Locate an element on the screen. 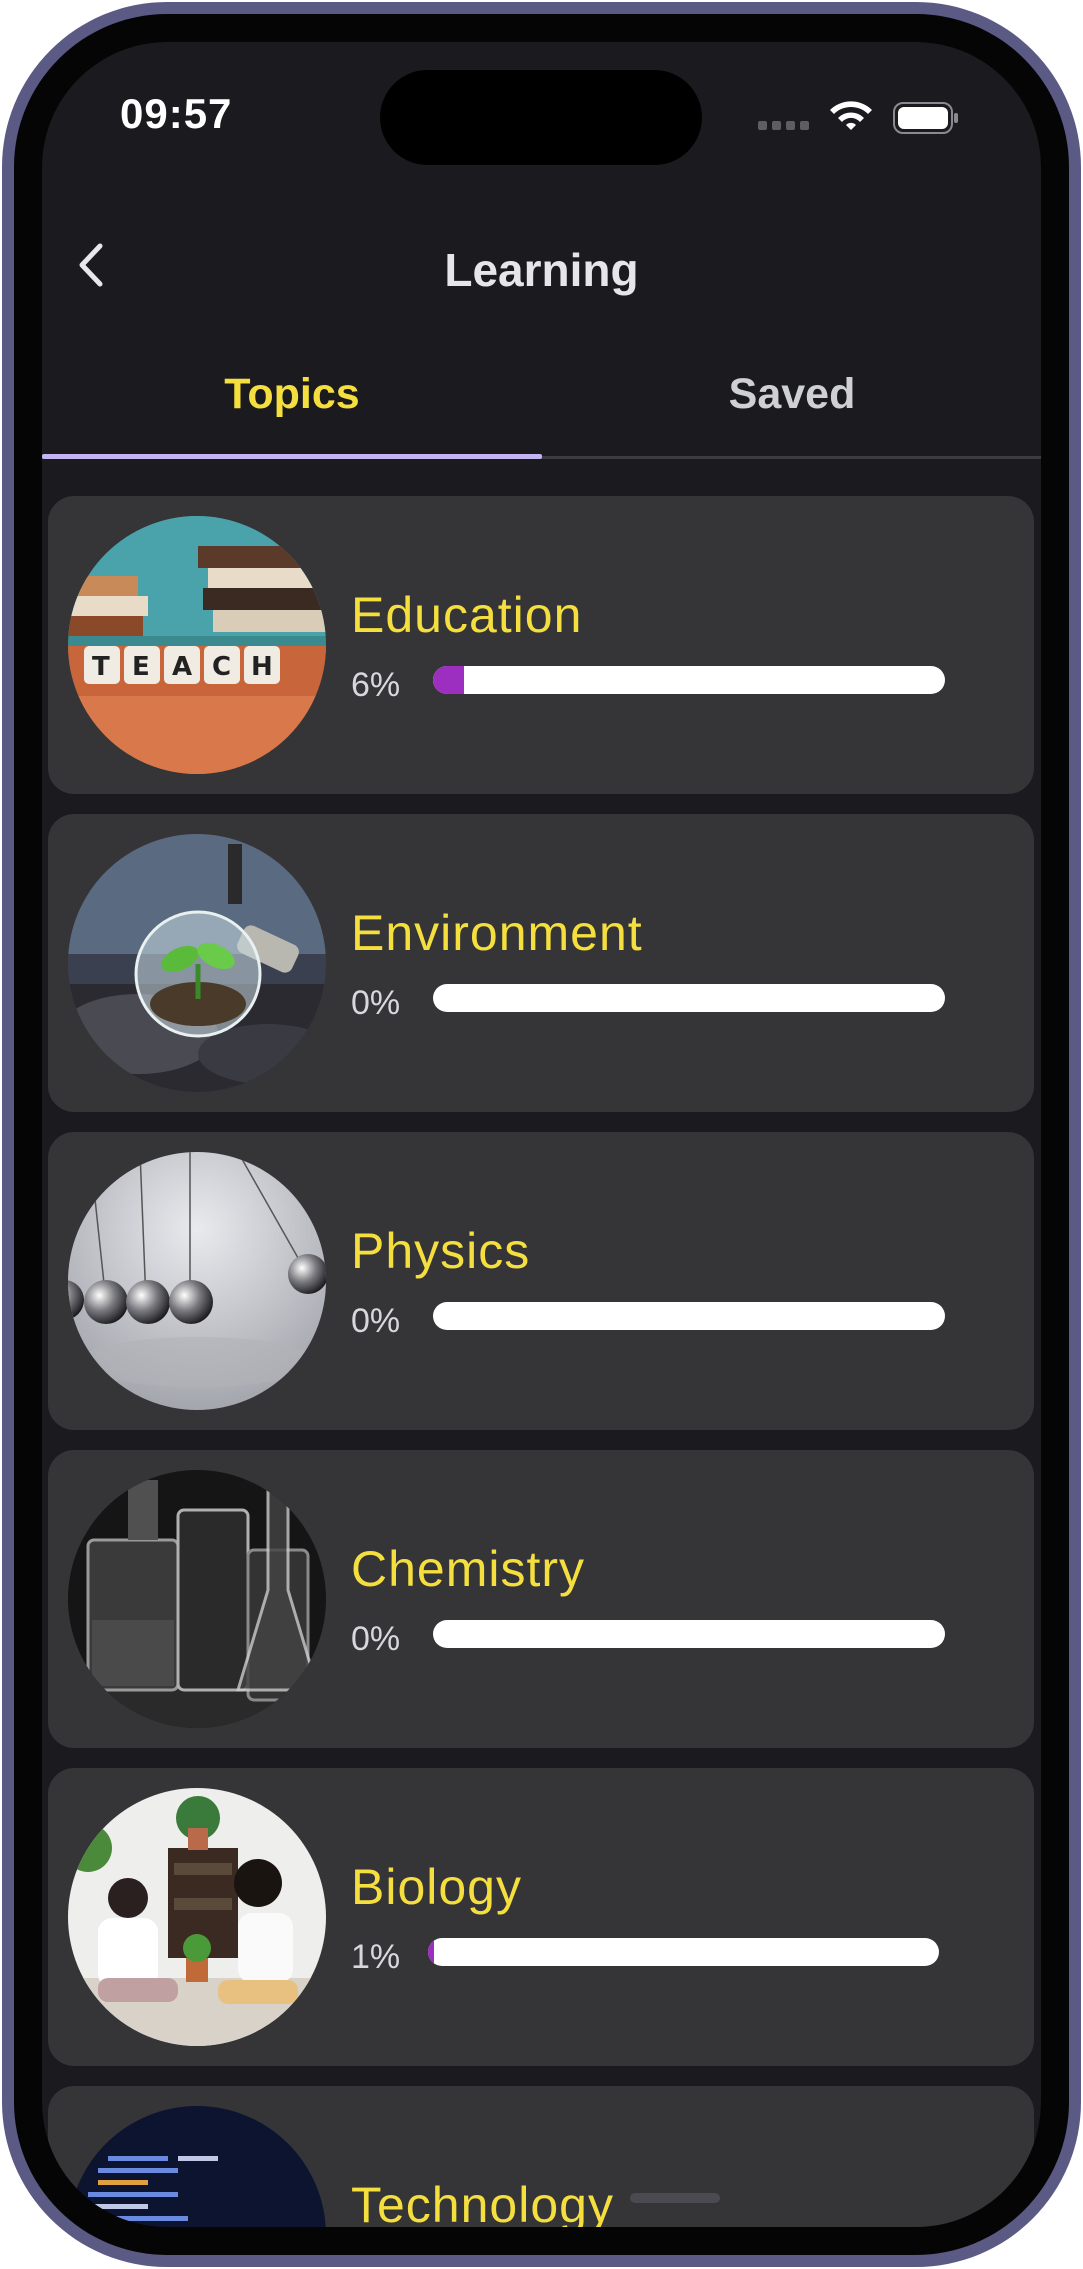 The width and height of the screenshot is (1083, 2269). topic-progress-percent: 6% is located at coordinates (376, 685).